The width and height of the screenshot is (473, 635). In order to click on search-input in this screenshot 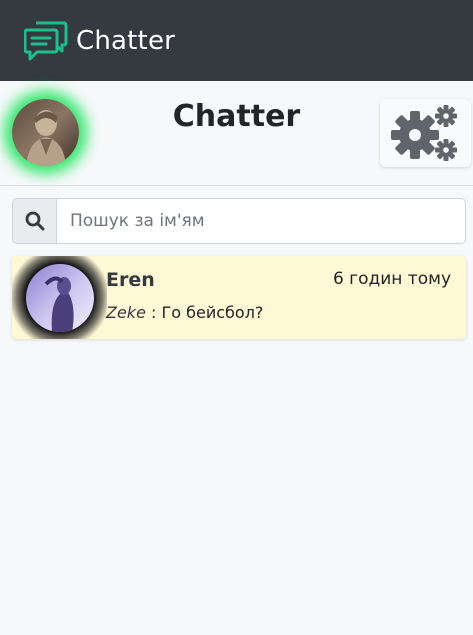, I will do `click(261, 221)`.